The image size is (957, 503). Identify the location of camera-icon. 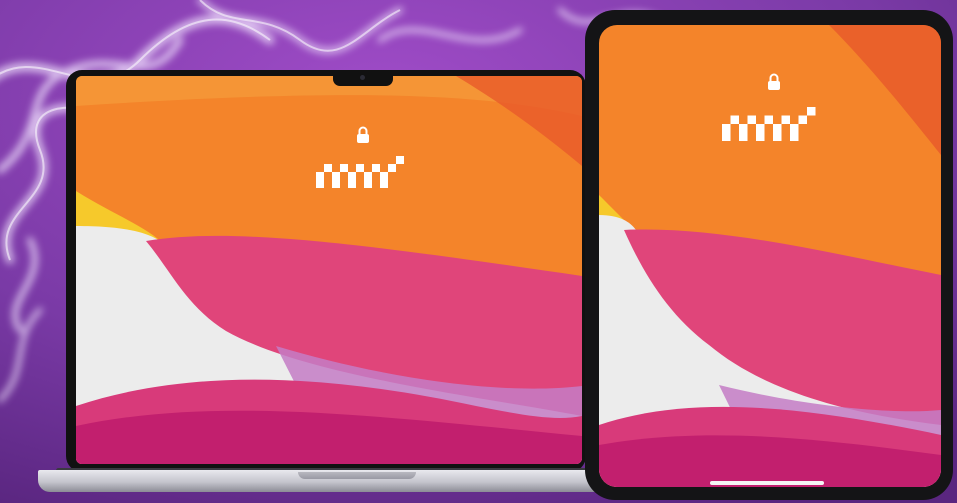
(362, 77).